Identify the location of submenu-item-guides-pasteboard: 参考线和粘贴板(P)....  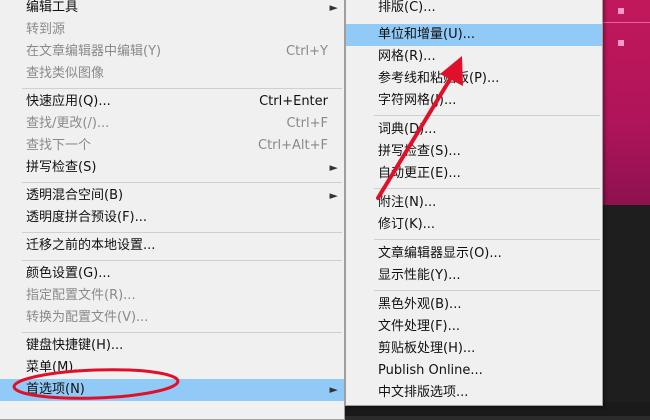
(474, 79).